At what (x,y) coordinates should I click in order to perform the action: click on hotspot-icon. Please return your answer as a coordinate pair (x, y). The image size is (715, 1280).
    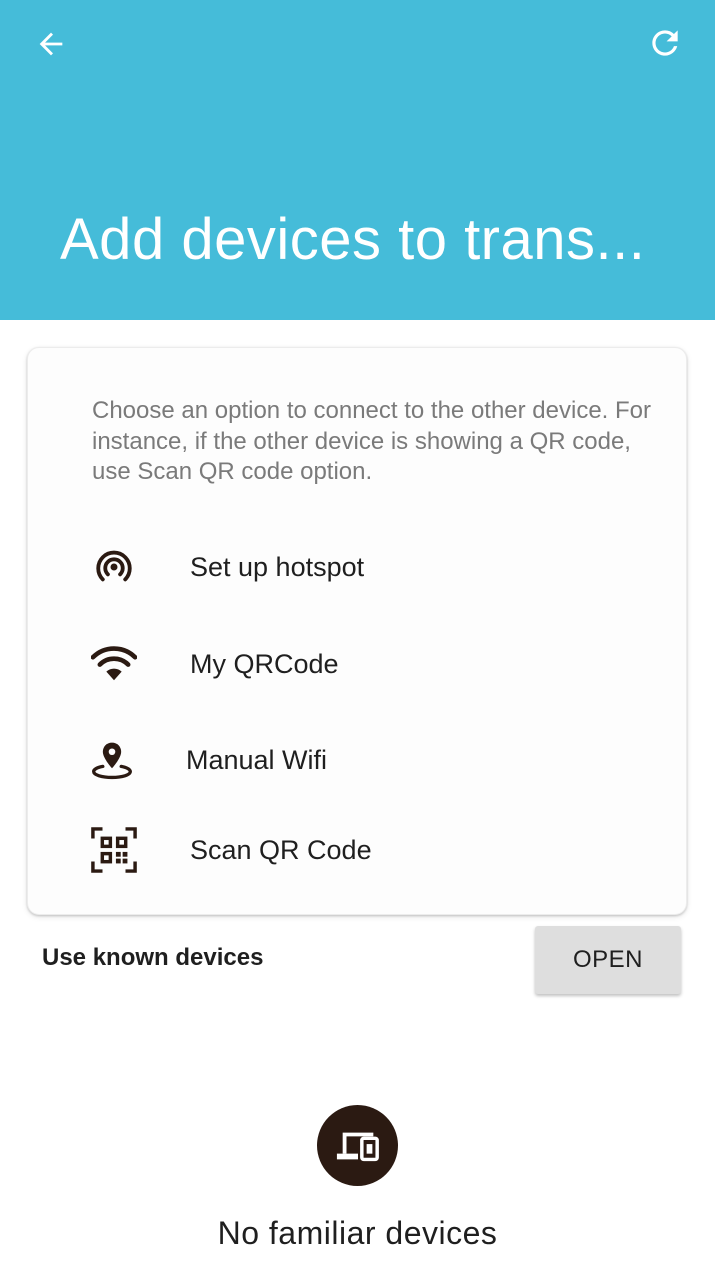
    Looking at the image, I should click on (114, 567).